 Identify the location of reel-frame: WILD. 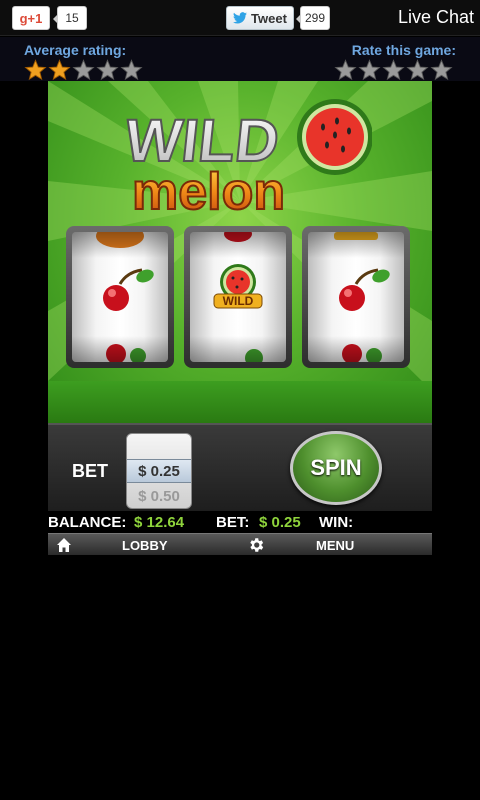
(239, 297).